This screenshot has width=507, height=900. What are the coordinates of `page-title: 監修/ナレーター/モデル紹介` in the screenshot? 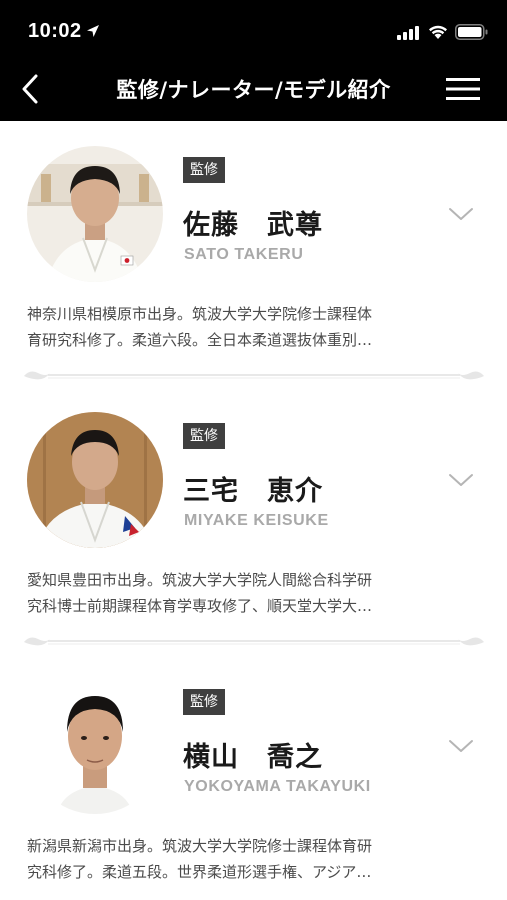 It's located at (253, 90).